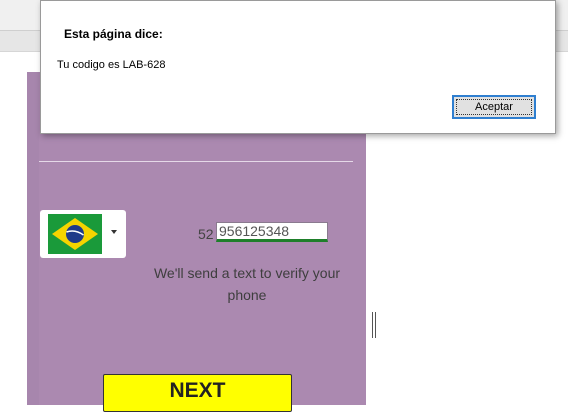 The height and width of the screenshot is (412, 568). I want to click on verify-hint-text: We'll send a text to verify your phone, so click(247, 284).